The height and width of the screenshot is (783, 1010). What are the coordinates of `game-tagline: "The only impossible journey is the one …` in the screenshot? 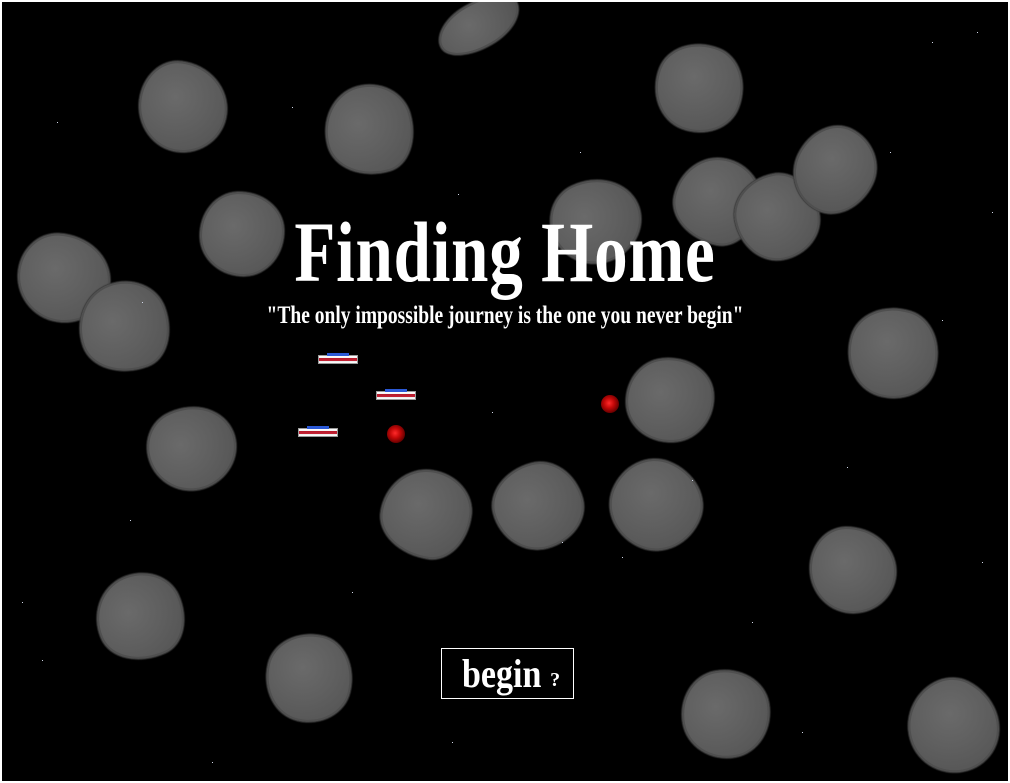 It's located at (505, 315).